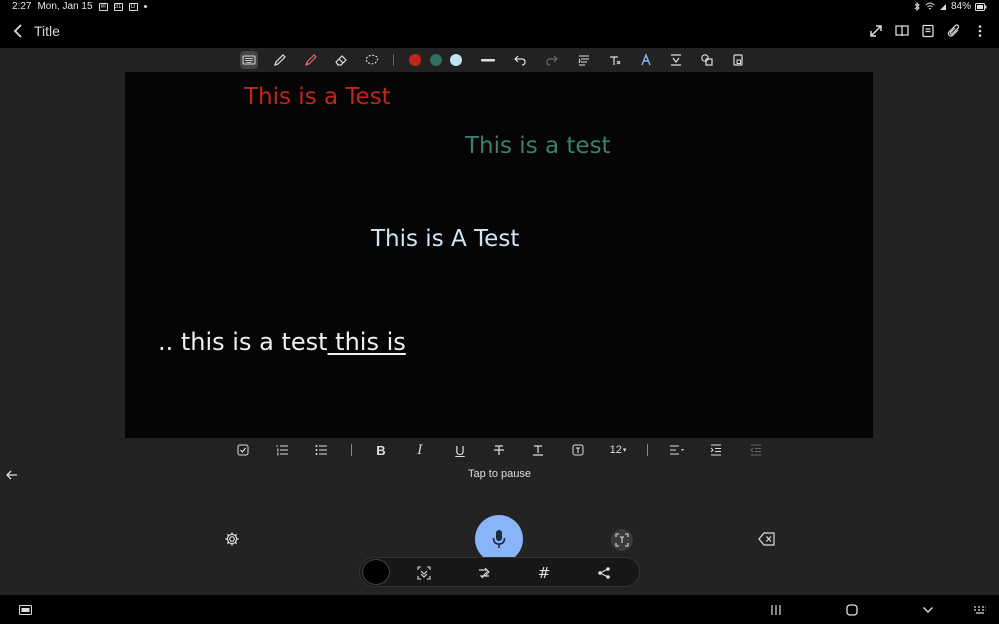 The width and height of the screenshot is (999, 624). I want to click on more-notifications-icon, so click(145, 6).